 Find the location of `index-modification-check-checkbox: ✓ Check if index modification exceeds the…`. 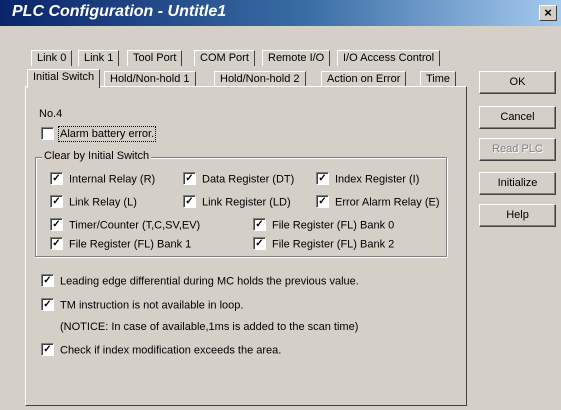

index-modification-check-checkbox: ✓ Check if index modification exceeds the… is located at coordinates (161, 350).